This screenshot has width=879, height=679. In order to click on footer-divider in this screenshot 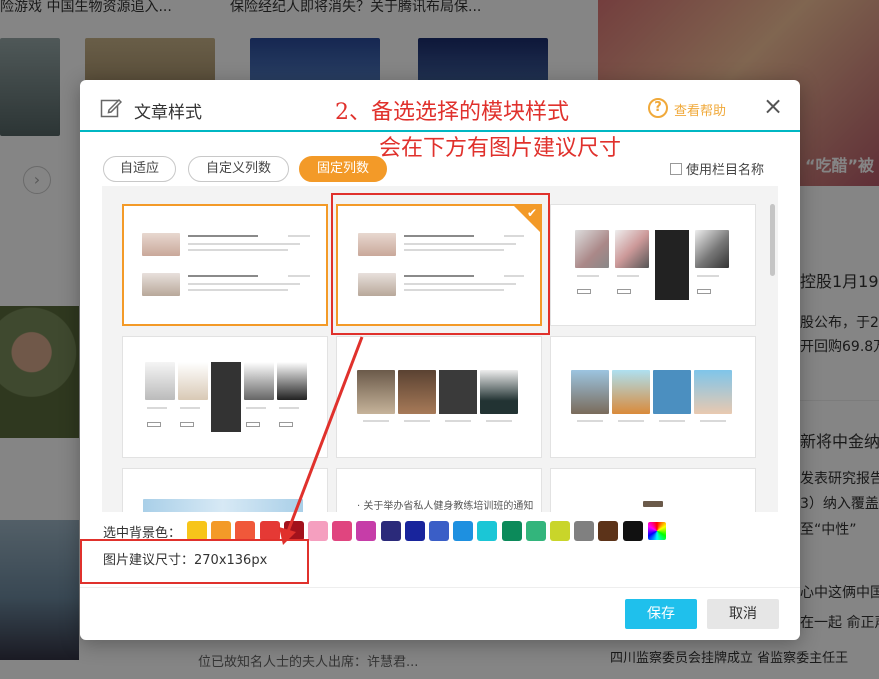, I will do `click(440, 587)`.